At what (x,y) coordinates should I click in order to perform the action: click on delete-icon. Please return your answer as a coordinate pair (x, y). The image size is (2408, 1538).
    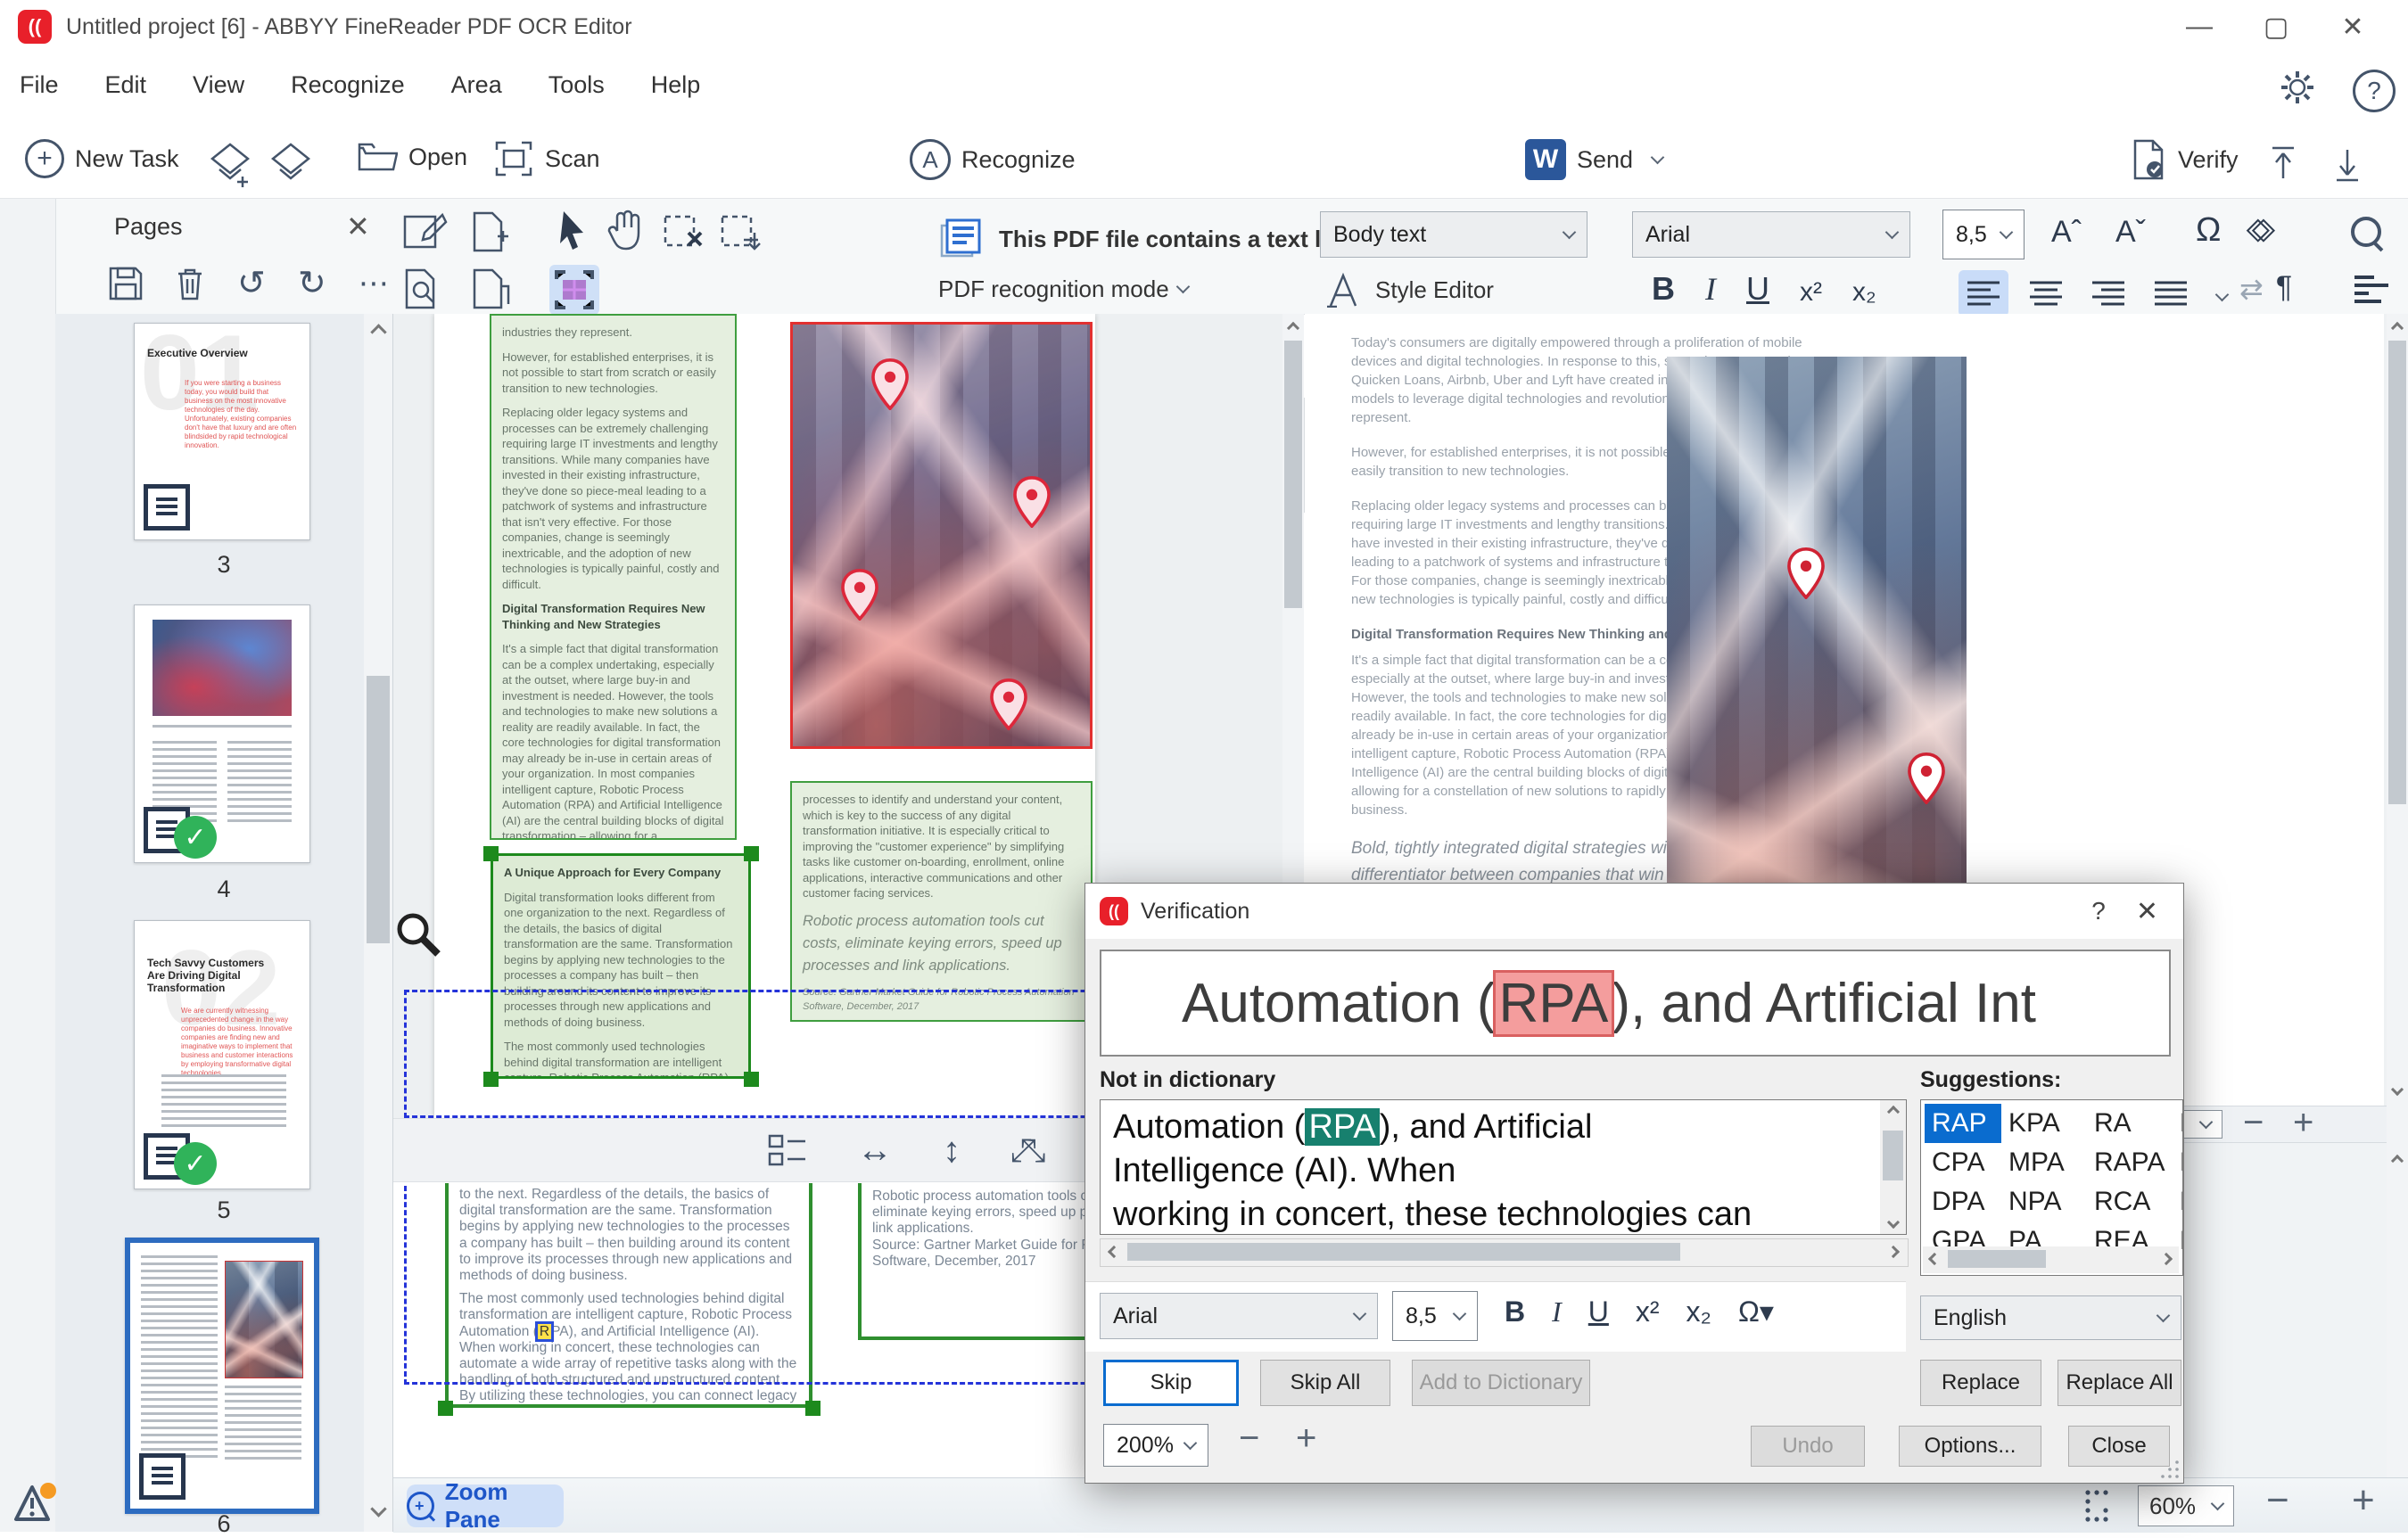
    Looking at the image, I should click on (190, 284).